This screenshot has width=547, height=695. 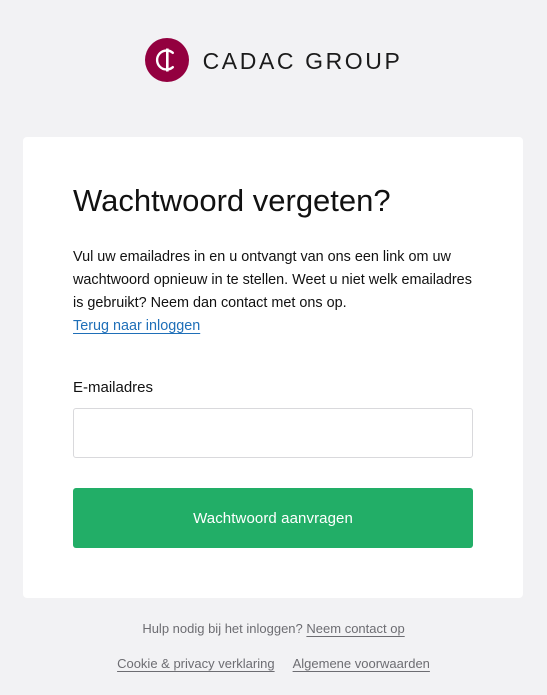 I want to click on email-field, so click(x=273, y=433).